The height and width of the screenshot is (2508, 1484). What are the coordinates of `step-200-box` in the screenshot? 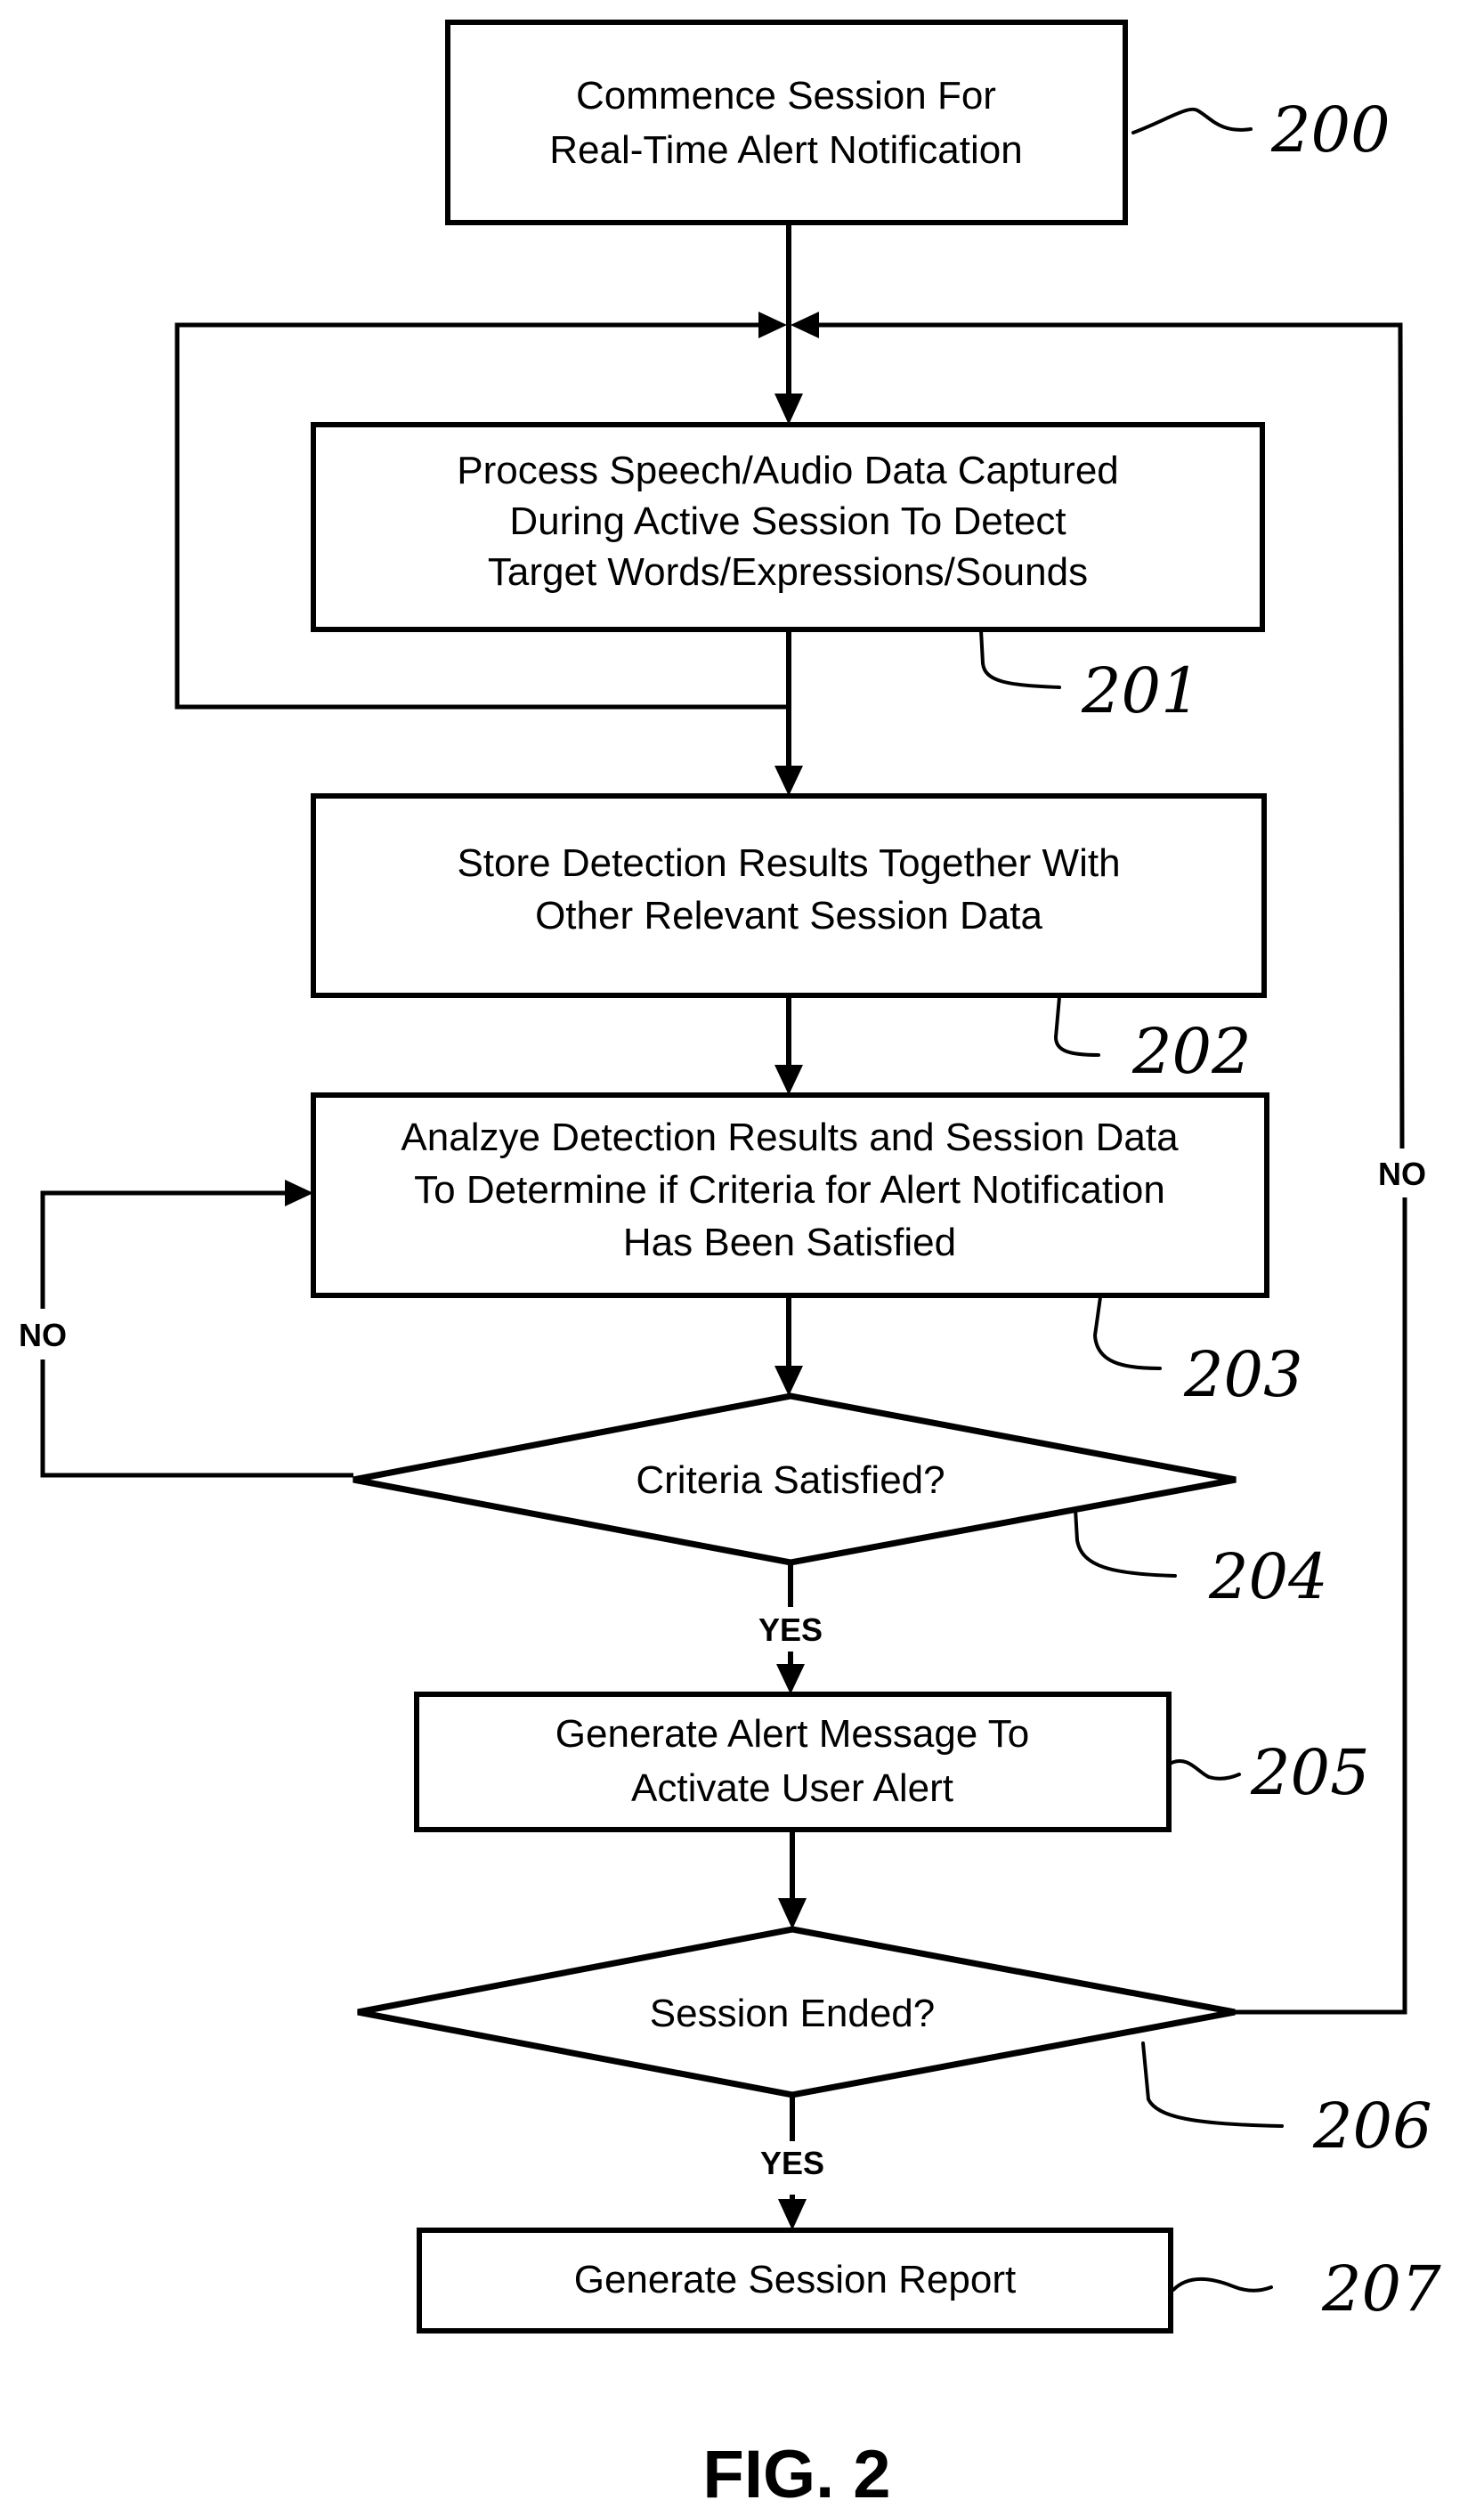 It's located at (786, 122).